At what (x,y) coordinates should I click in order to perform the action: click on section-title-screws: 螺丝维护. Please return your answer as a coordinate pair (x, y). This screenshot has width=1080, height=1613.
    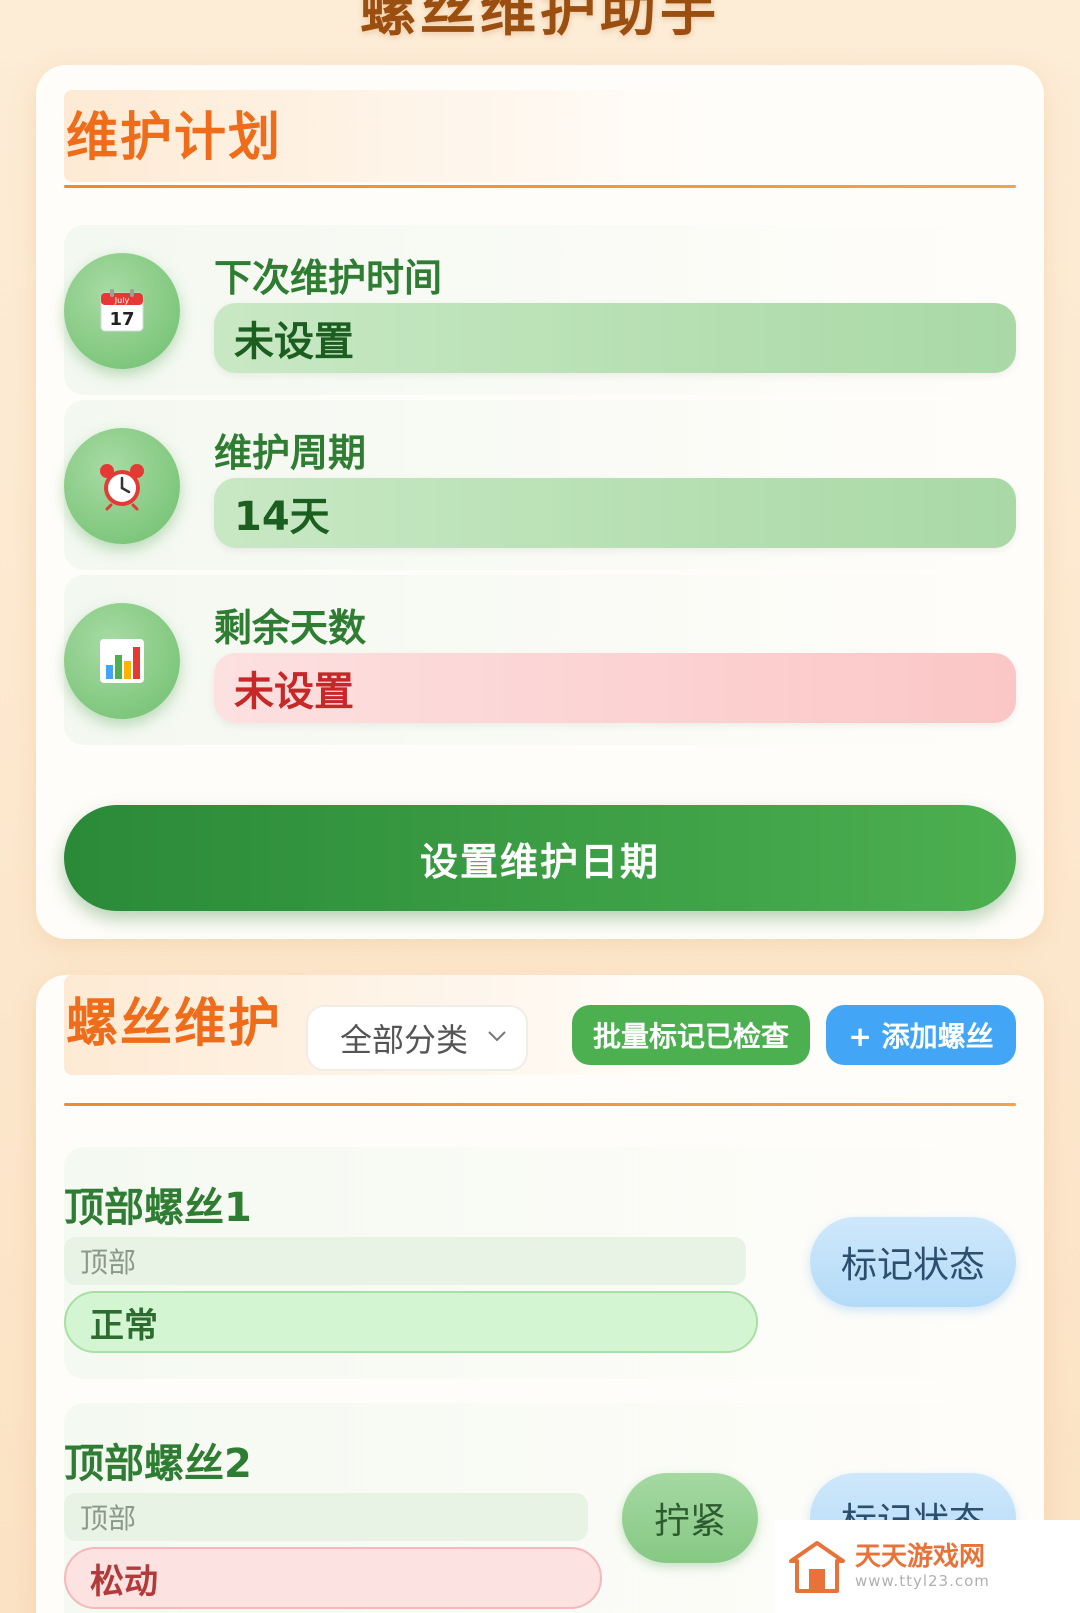
    Looking at the image, I should click on (174, 1024).